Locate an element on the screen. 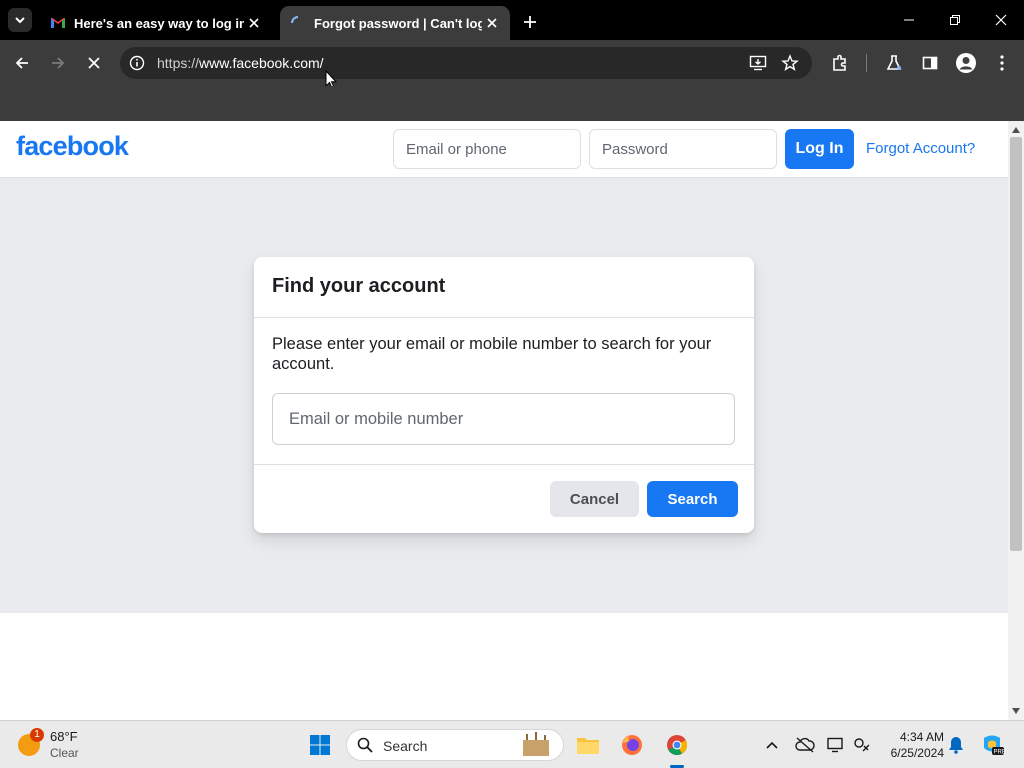 This screenshot has height=768, width=1024. bookmarks-bar is located at coordinates (512, 103).